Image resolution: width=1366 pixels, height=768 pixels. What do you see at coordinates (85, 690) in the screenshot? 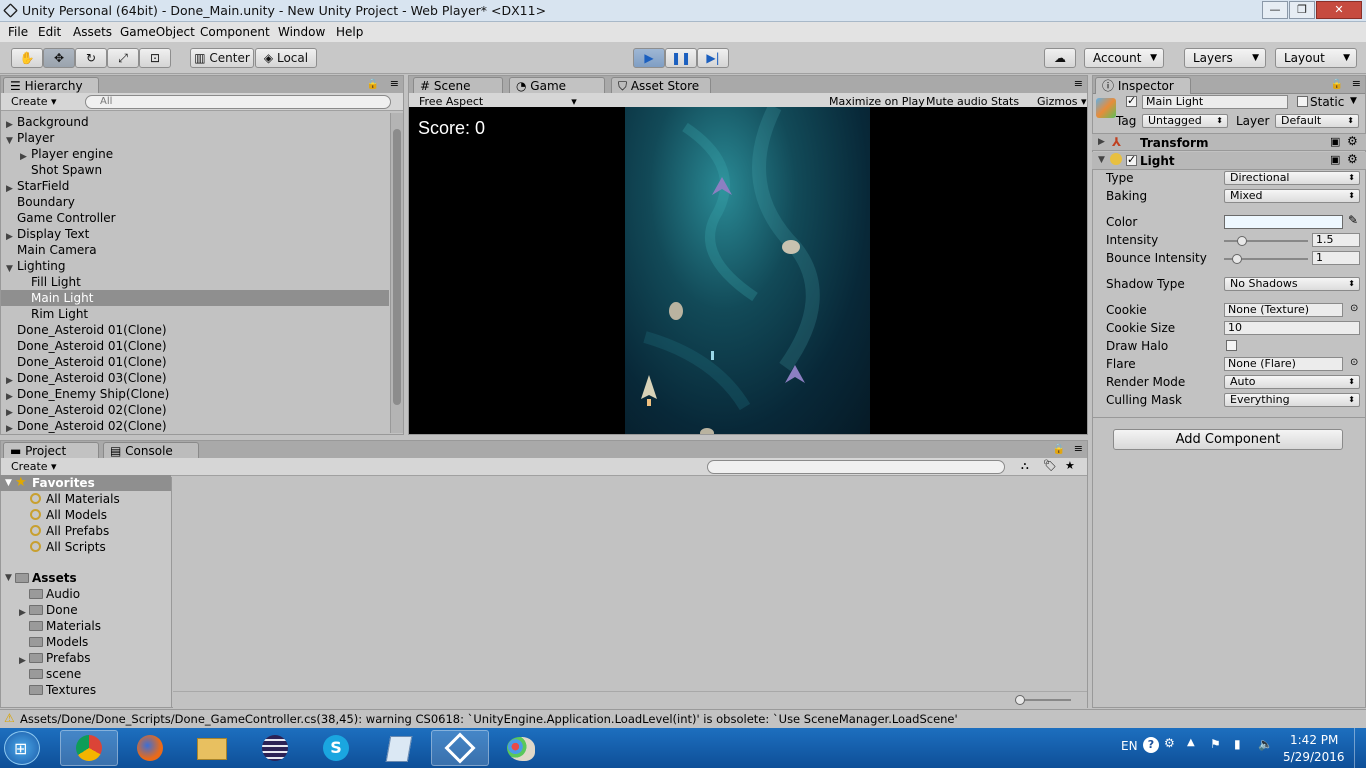
I see `asset-folder: Textures` at bounding box center [85, 690].